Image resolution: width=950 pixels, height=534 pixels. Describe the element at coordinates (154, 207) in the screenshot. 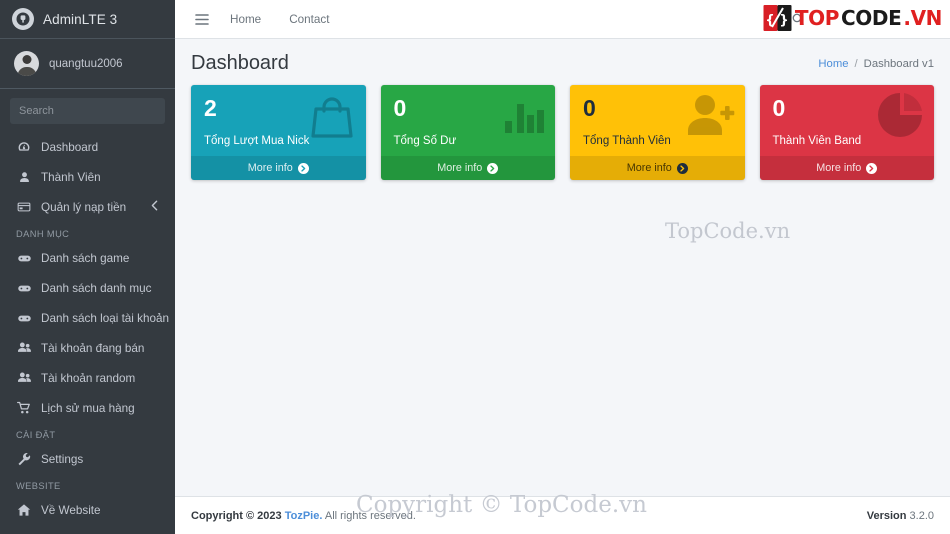

I see `chevron-left-icon` at that location.